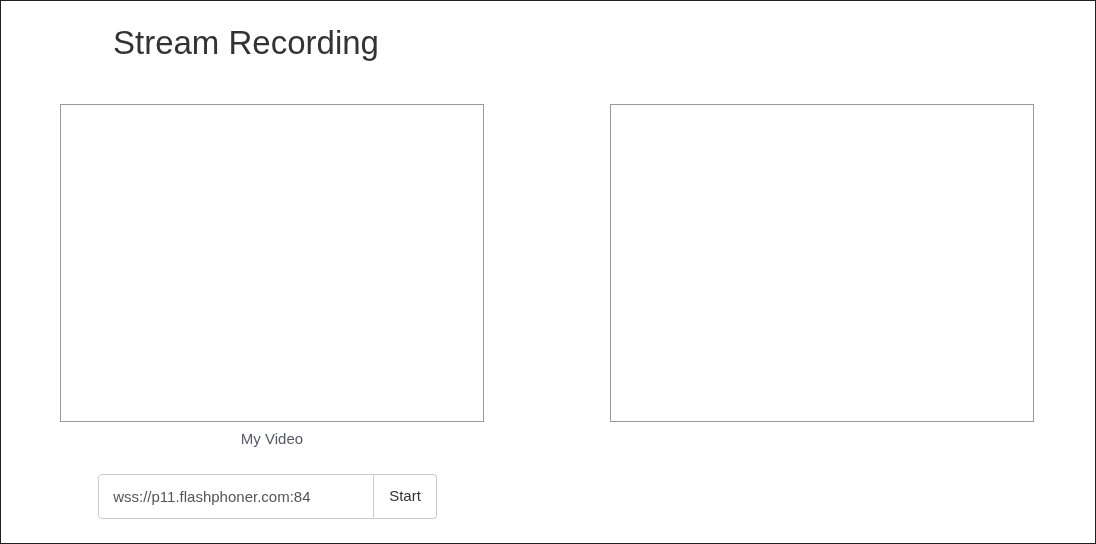  I want to click on video-caption: My Video, so click(272, 439).